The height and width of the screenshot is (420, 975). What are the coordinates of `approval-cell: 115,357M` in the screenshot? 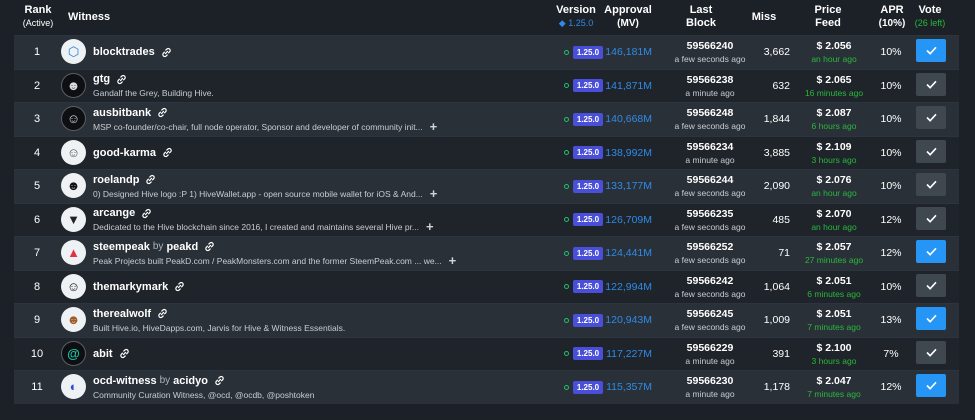 It's located at (628, 387).